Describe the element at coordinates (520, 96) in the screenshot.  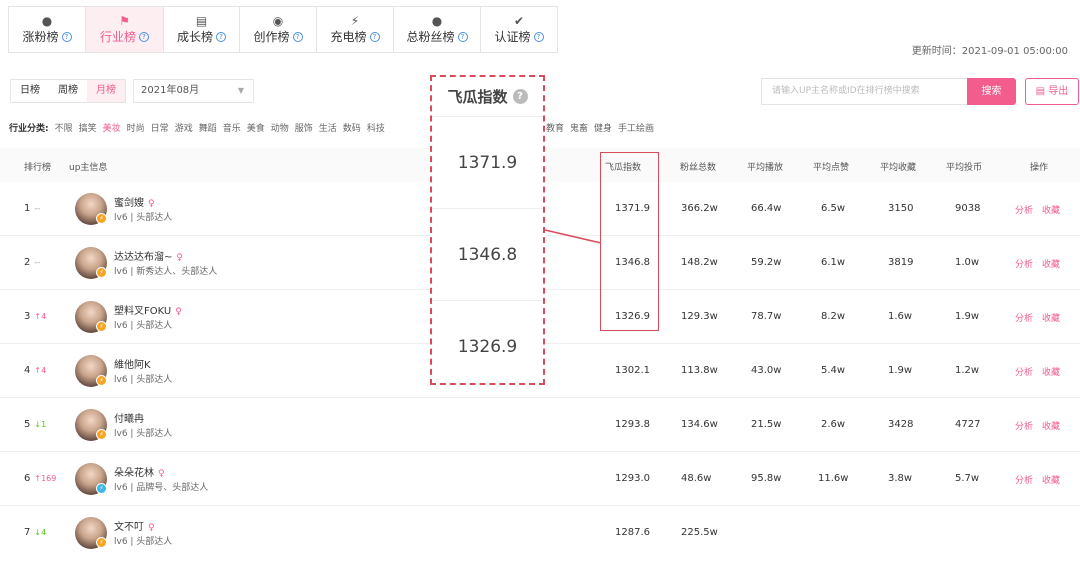
I see `help-icon: ?` at that location.